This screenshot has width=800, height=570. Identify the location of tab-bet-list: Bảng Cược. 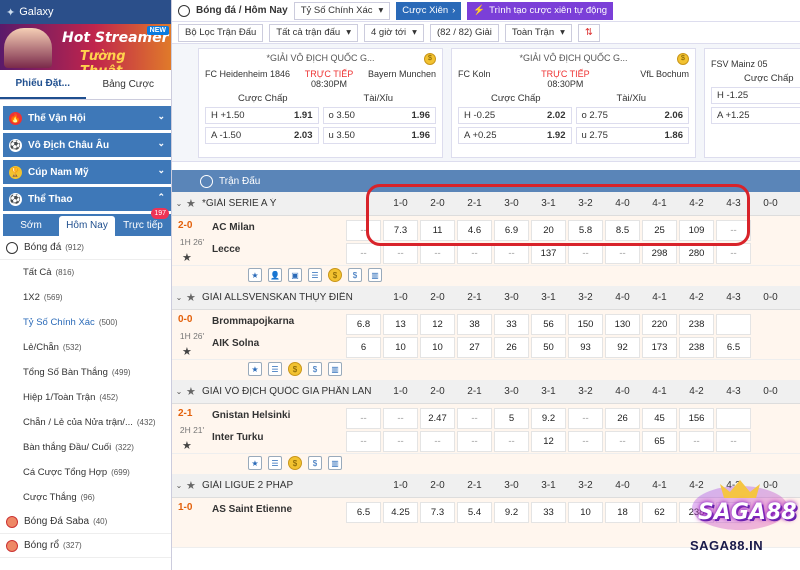
(129, 84).